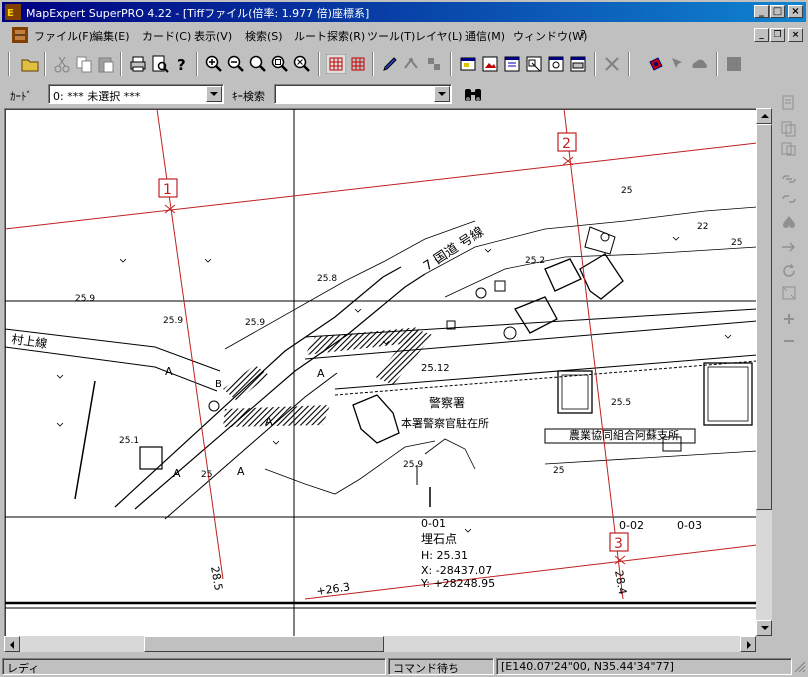 The image size is (808, 677). Describe the element at coordinates (777, 35) in the screenshot. I see `mdi-restore-button: ❐` at that location.